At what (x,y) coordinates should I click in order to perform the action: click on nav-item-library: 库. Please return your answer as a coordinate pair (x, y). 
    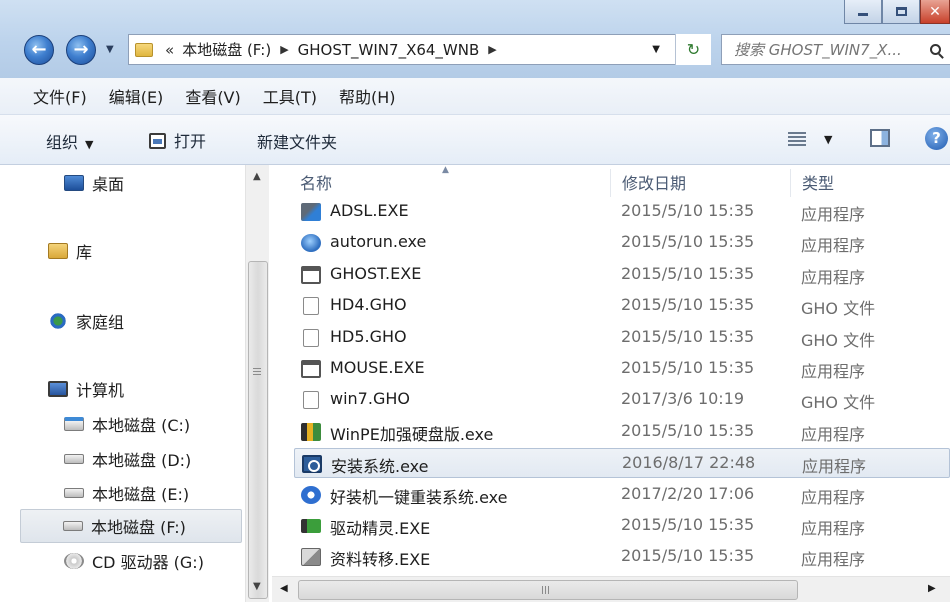
    Looking at the image, I should click on (70, 251).